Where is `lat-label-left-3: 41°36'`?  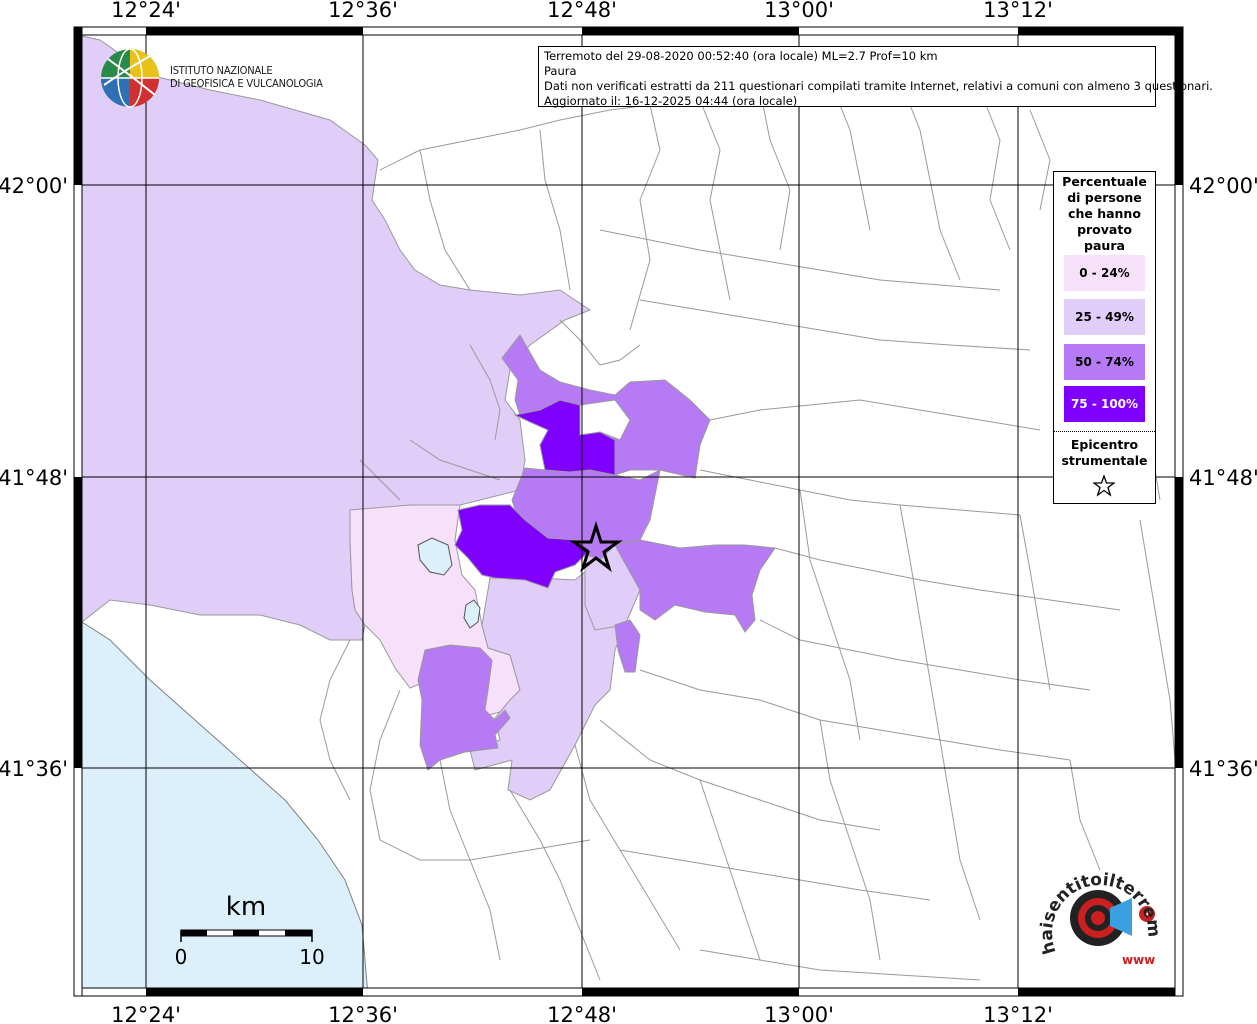 lat-label-left-3: 41°36' is located at coordinates (34, 769).